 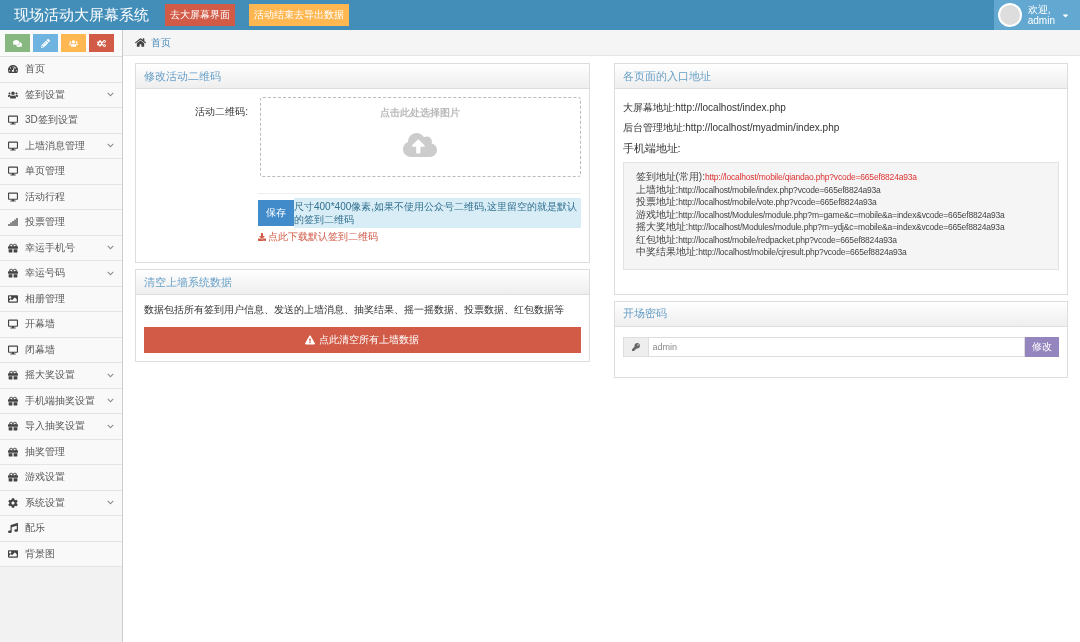 I want to click on sidebar-item: 相册管理, so click(x=61, y=299).